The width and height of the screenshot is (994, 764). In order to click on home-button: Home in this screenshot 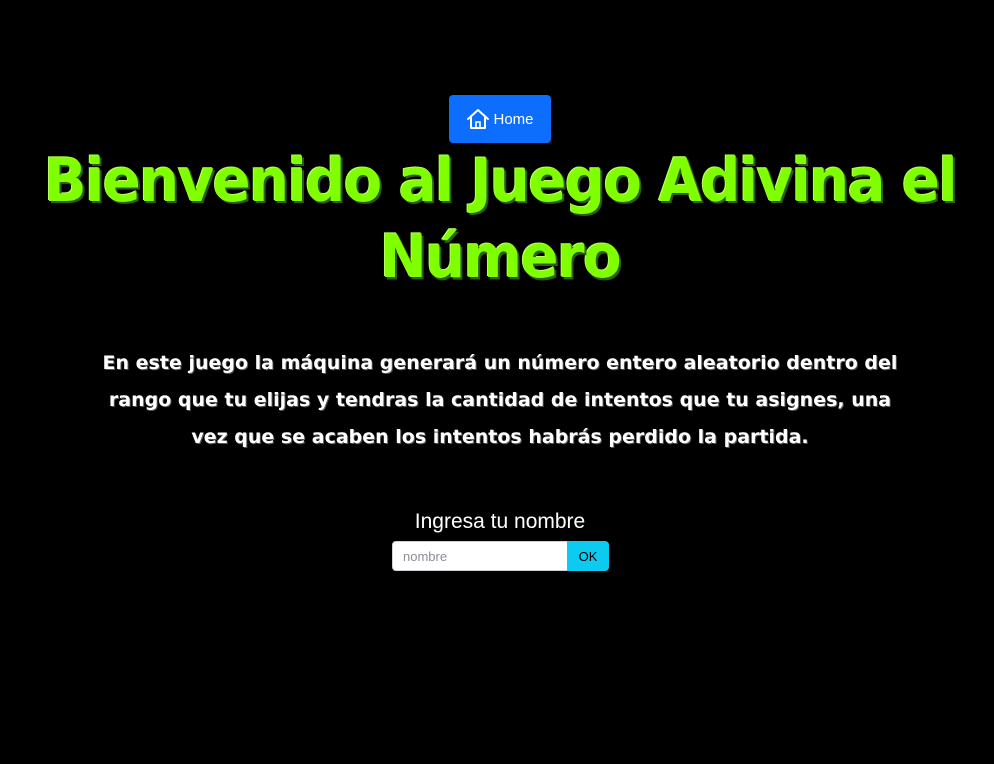, I will do `click(500, 119)`.